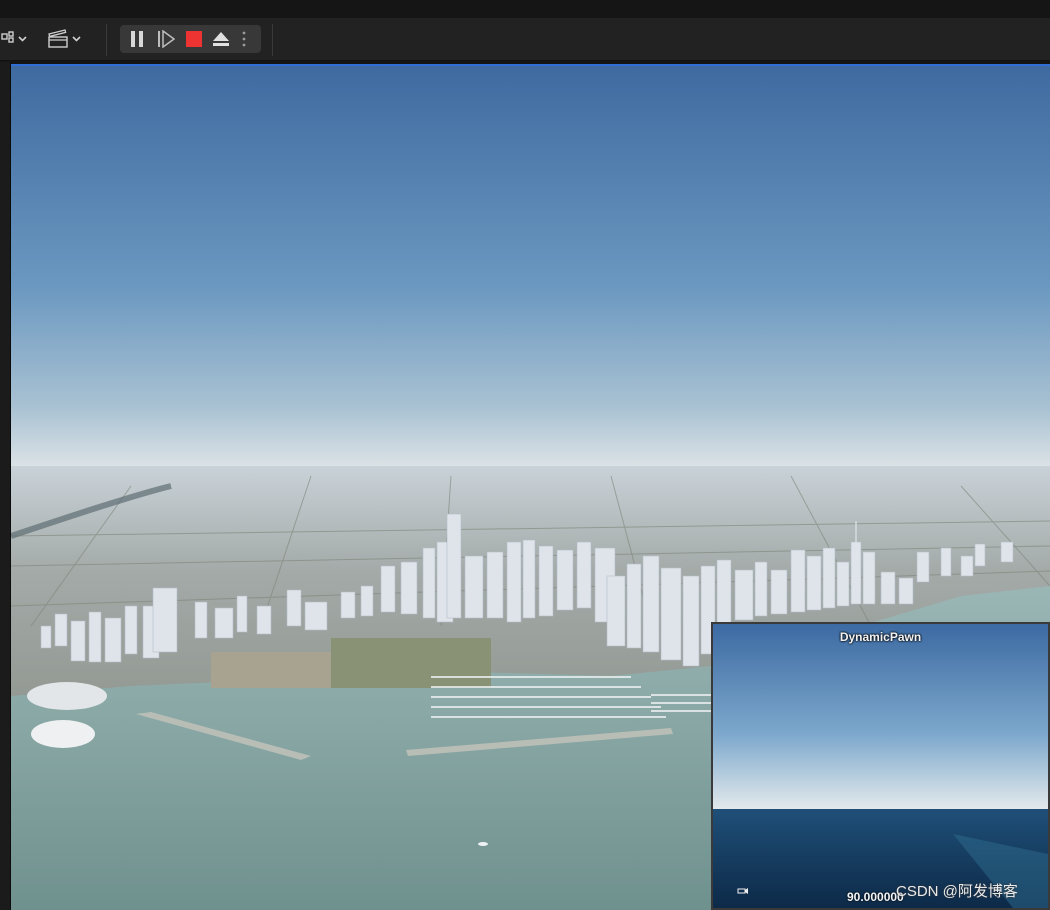 The width and height of the screenshot is (1050, 910). What do you see at coordinates (5, 486) in the screenshot?
I see `left-panel-edge` at bounding box center [5, 486].